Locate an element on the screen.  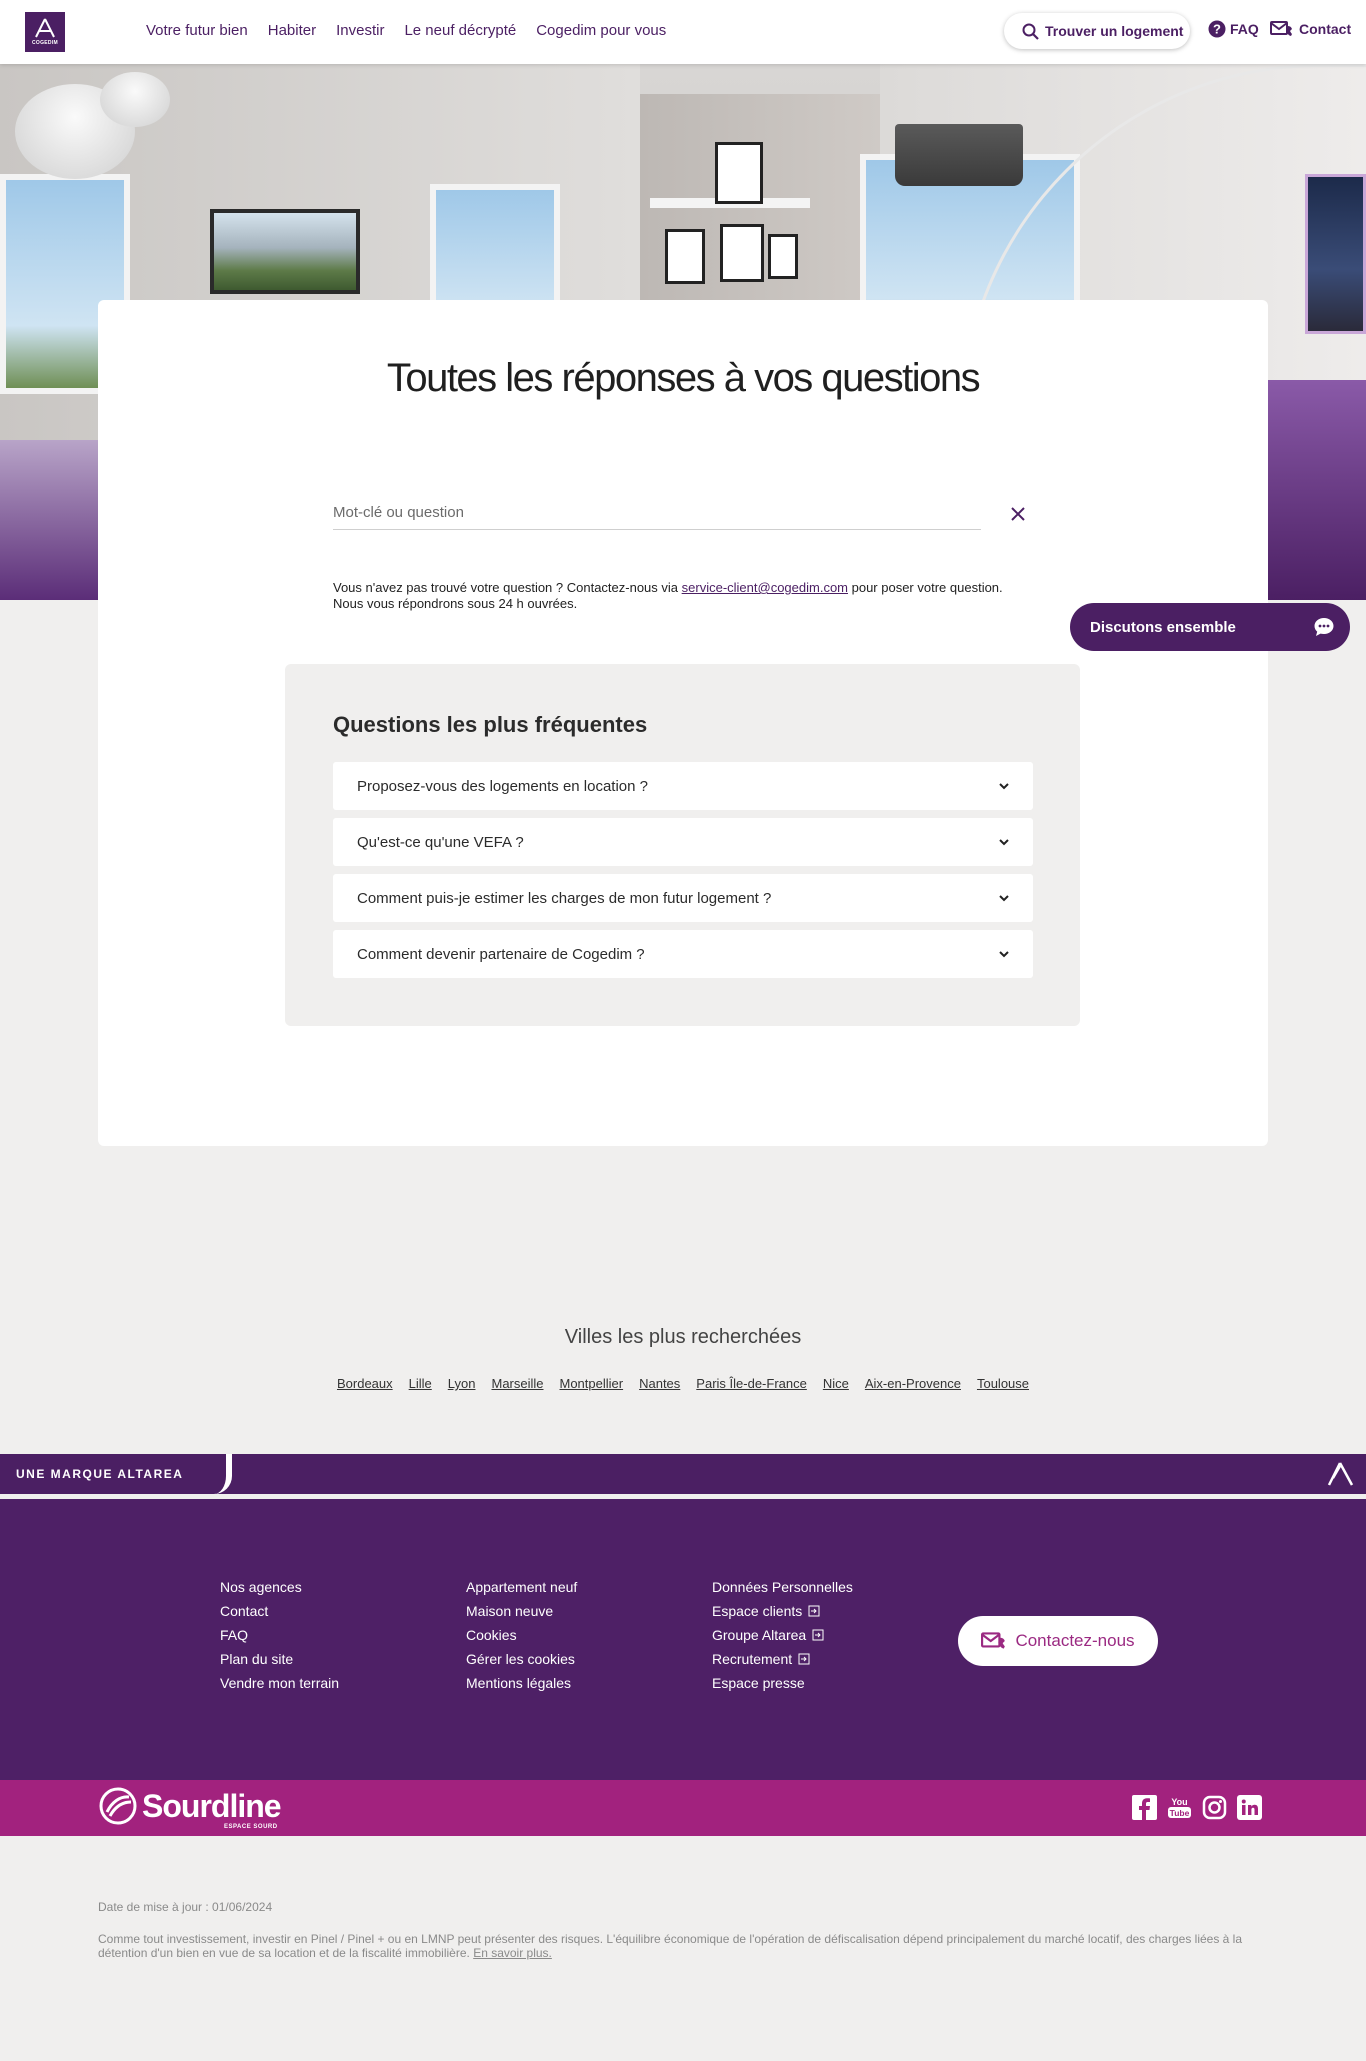
footer-link-espace-presse: Espace presse is located at coordinates (782, 1683).